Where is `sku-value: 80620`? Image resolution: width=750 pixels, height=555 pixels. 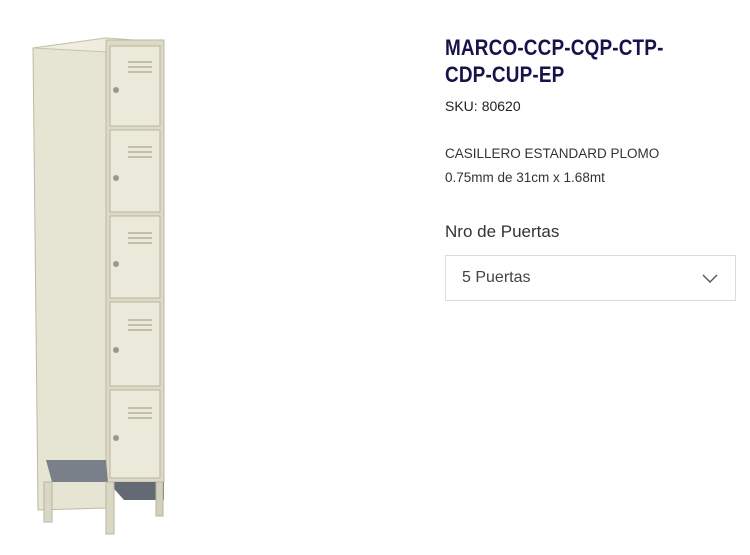 sku-value: 80620 is located at coordinates (501, 106).